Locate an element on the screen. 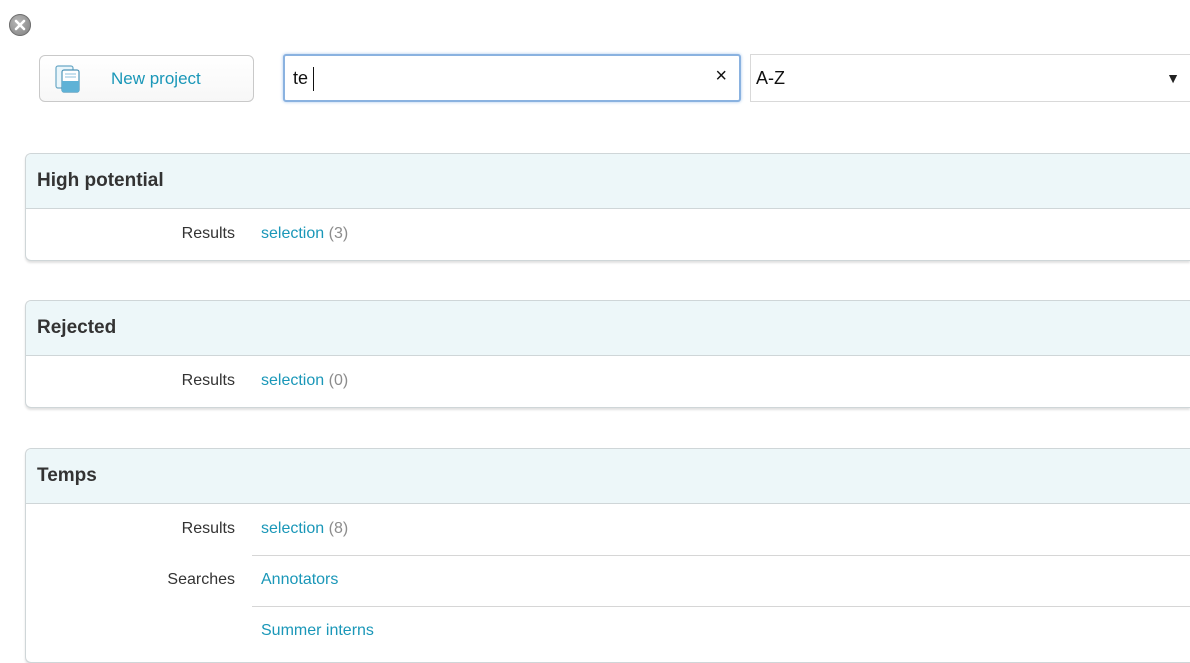 This screenshot has width=1190, height=663. count-badge: (3) is located at coordinates (338, 233).